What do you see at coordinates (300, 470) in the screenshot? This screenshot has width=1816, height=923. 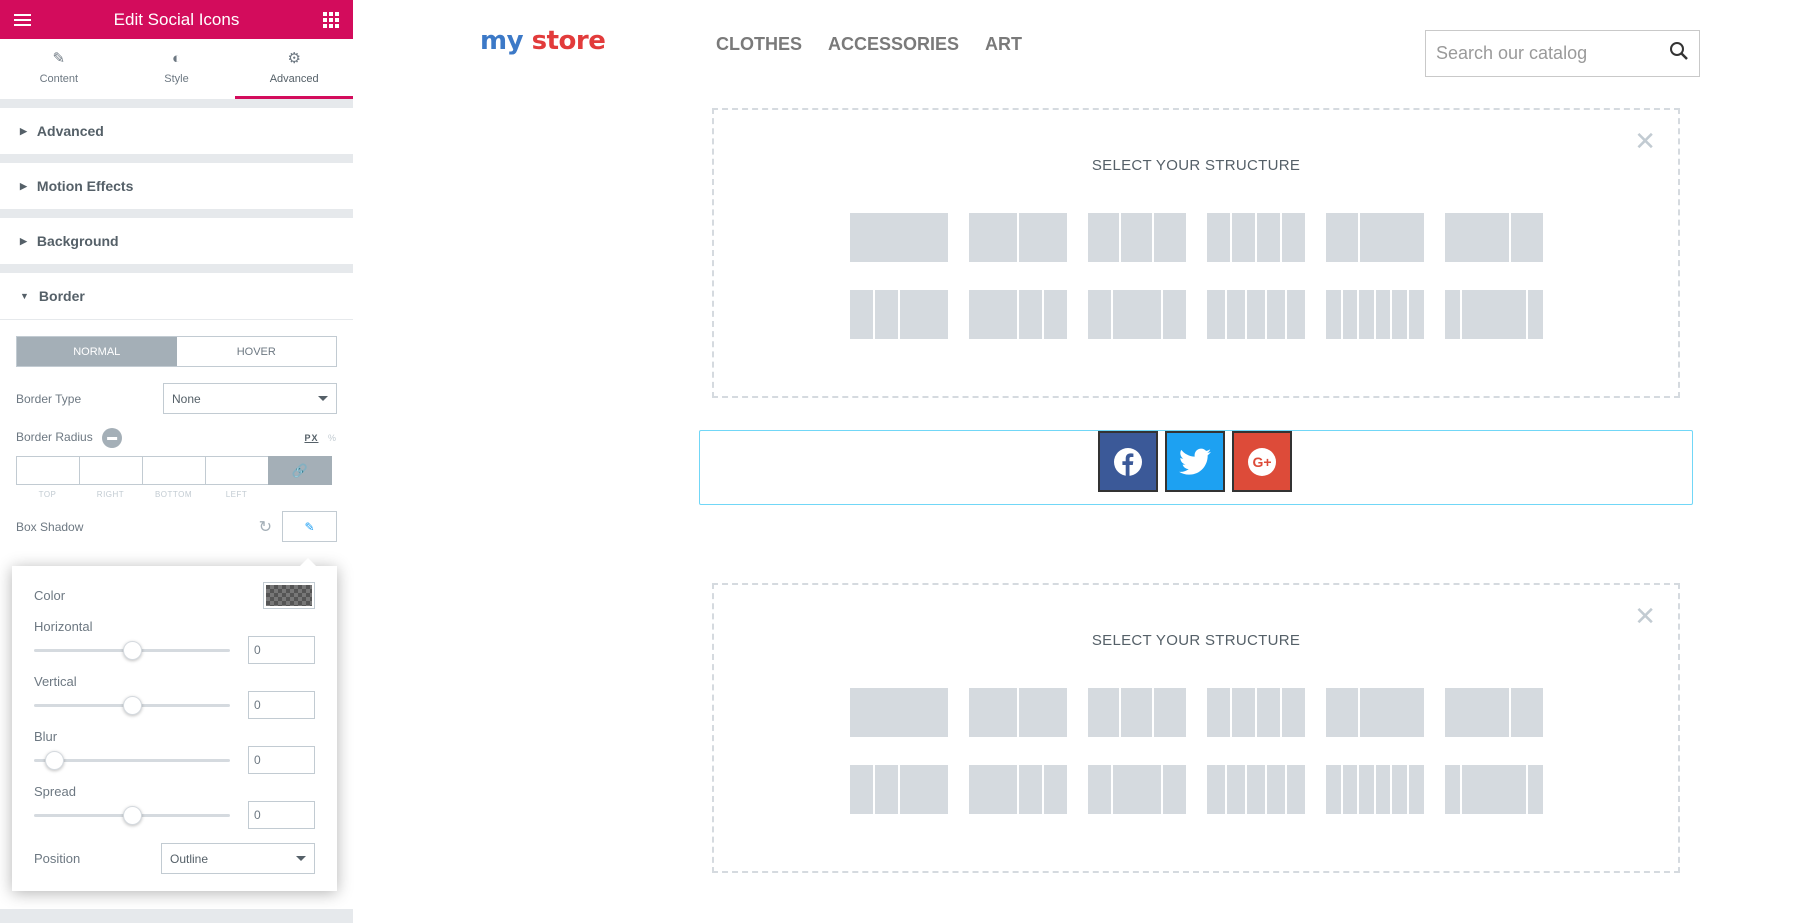 I see `link-values-icon: 🔗` at bounding box center [300, 470].